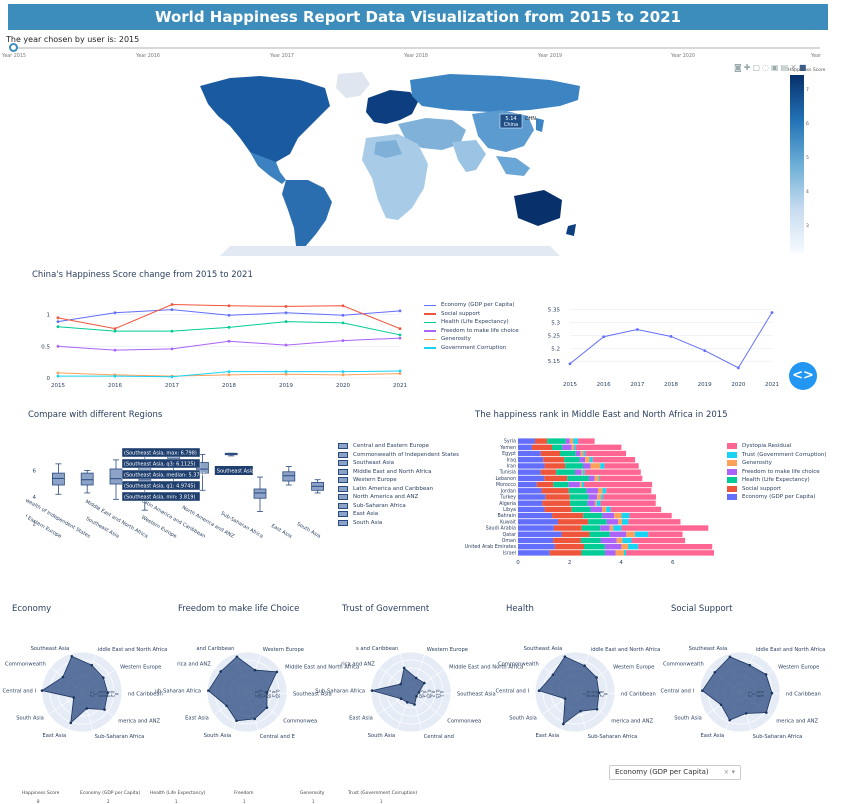  I want to click on china-factor-line-chart: 0 0.5 1 2015 2016 2017 2018 2019 2020 2021, so click(220, 344).